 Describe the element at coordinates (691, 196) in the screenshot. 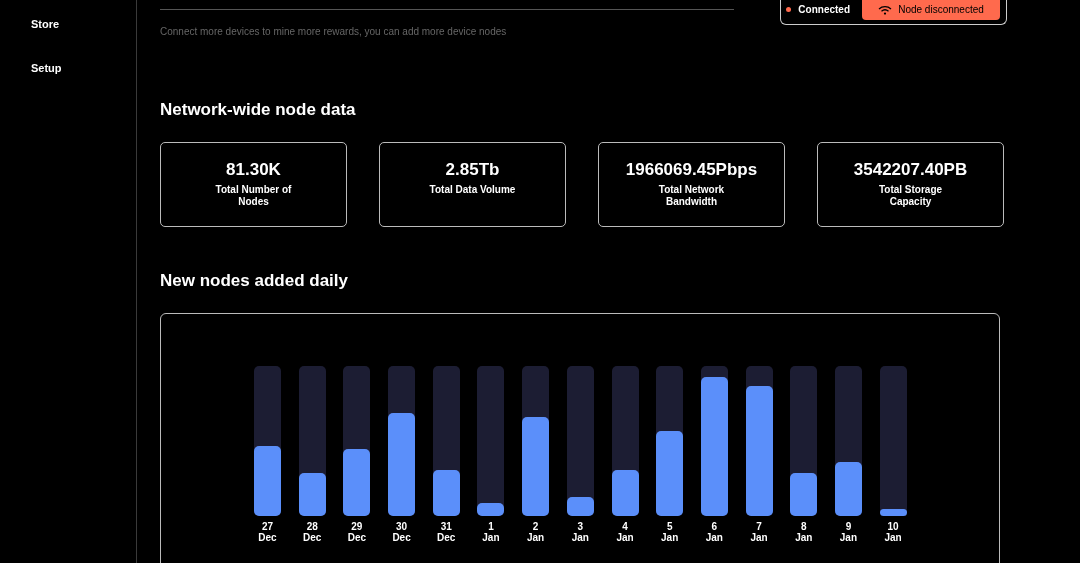

I see `stat-label: Total Network Bandwidth` at that location.